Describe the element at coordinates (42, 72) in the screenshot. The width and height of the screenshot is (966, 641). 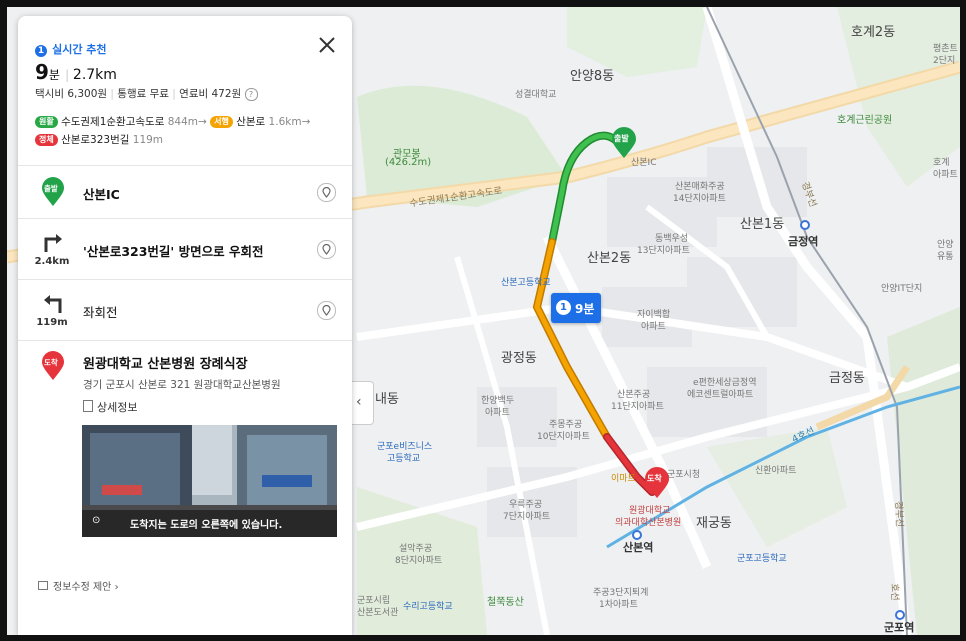
I see `time-value: 9` at that location.